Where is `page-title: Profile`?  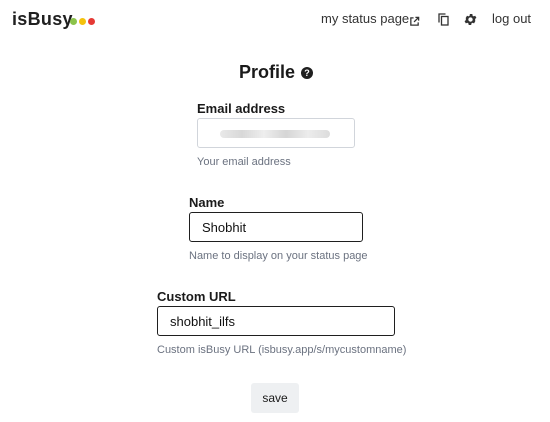 page-title: Profile is located at coordinates (267, 72).